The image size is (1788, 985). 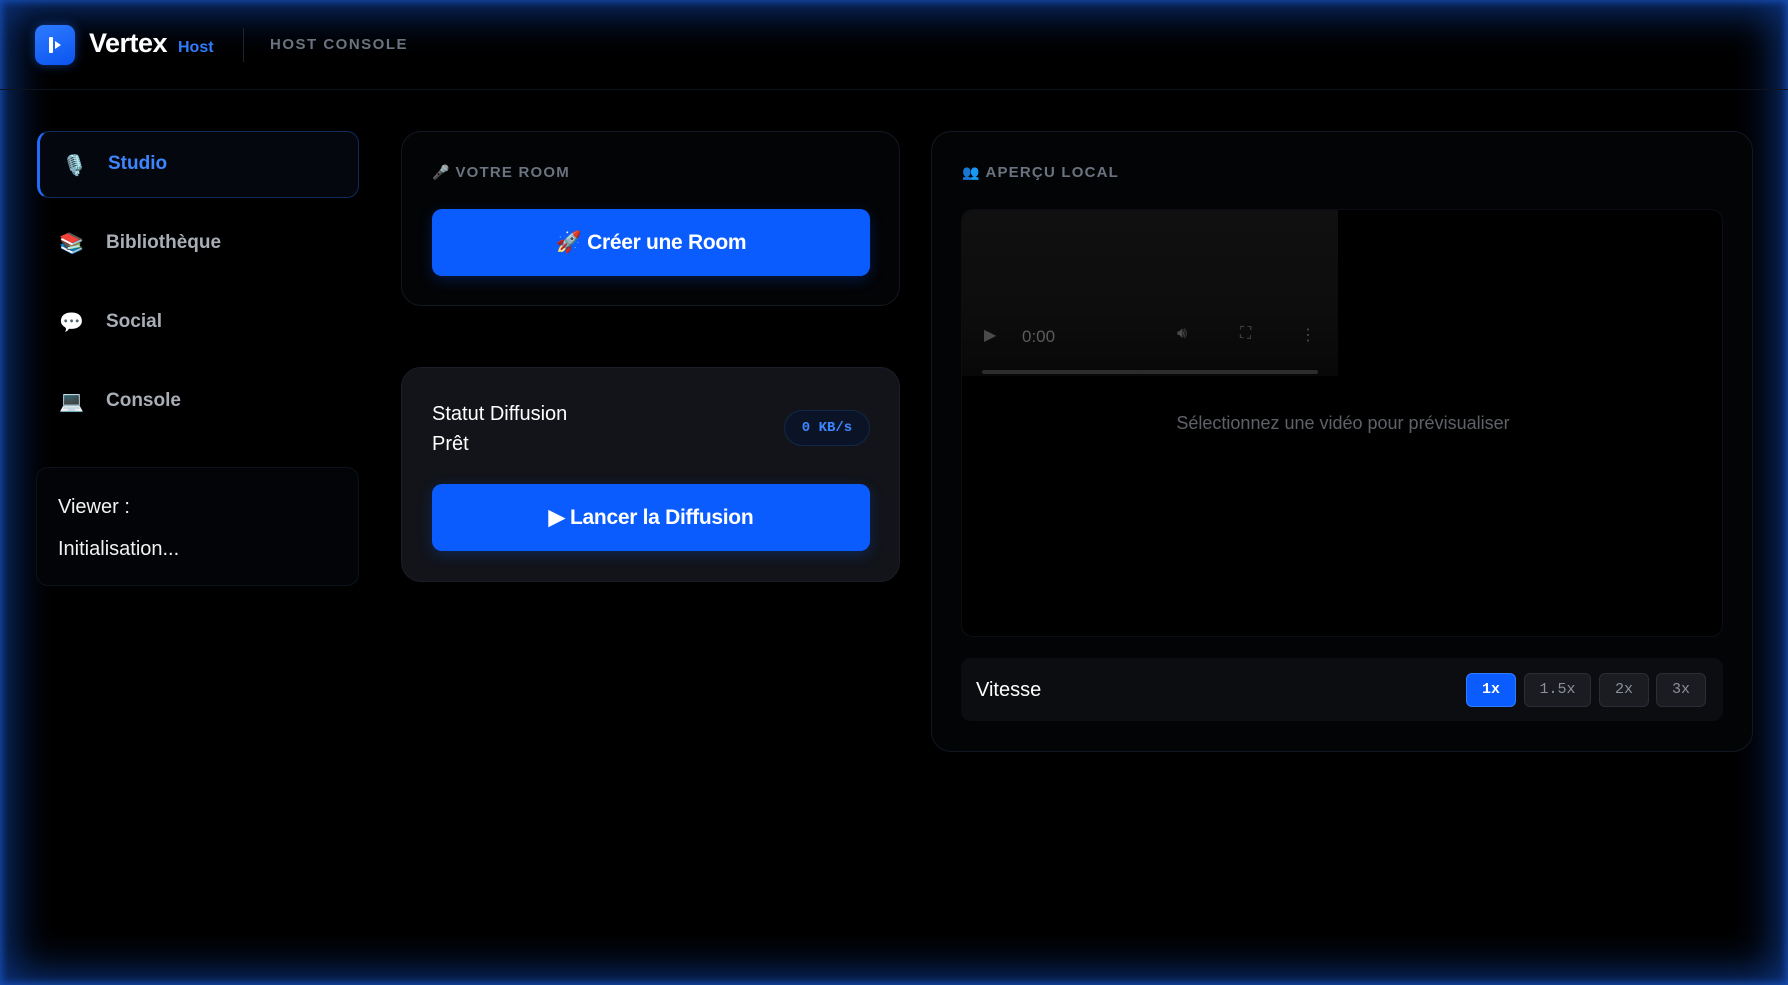 I want to click on sidebar-item-console: 💻 Console, so click(x=198, y=401).